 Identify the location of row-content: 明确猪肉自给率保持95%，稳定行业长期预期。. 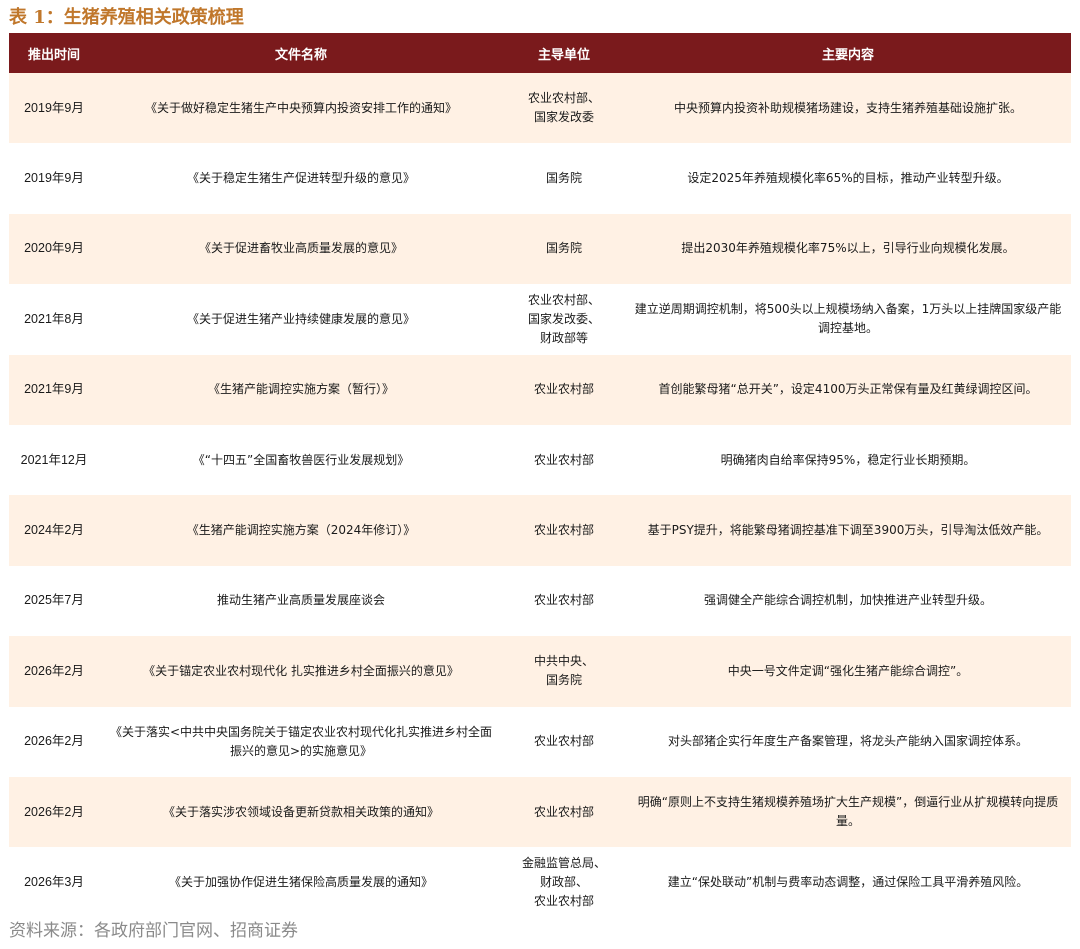
(848, 459).